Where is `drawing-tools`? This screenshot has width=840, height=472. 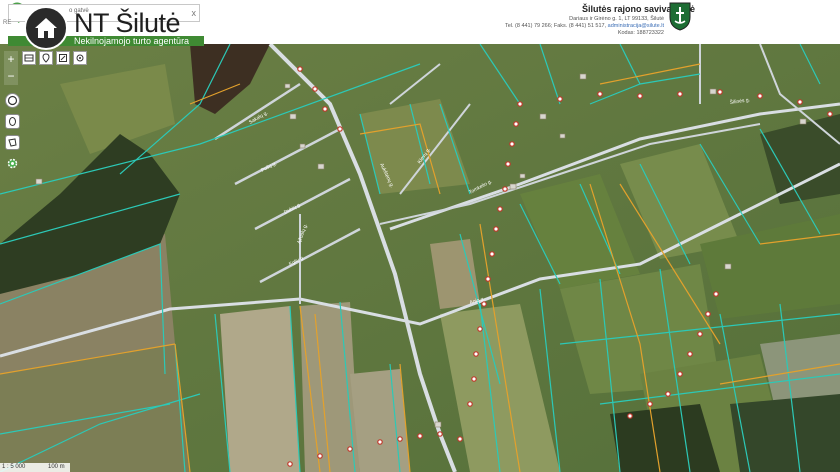
drawing-tools is located at coordinates (12, 132).